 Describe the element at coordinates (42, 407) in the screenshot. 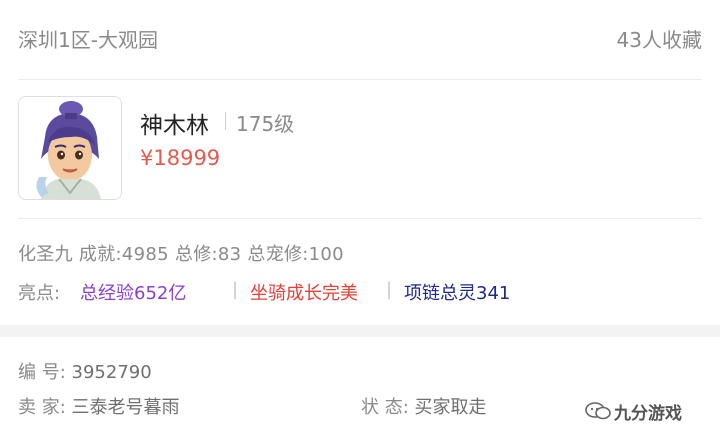

I see `seller-label: 卖 家:` at that location.